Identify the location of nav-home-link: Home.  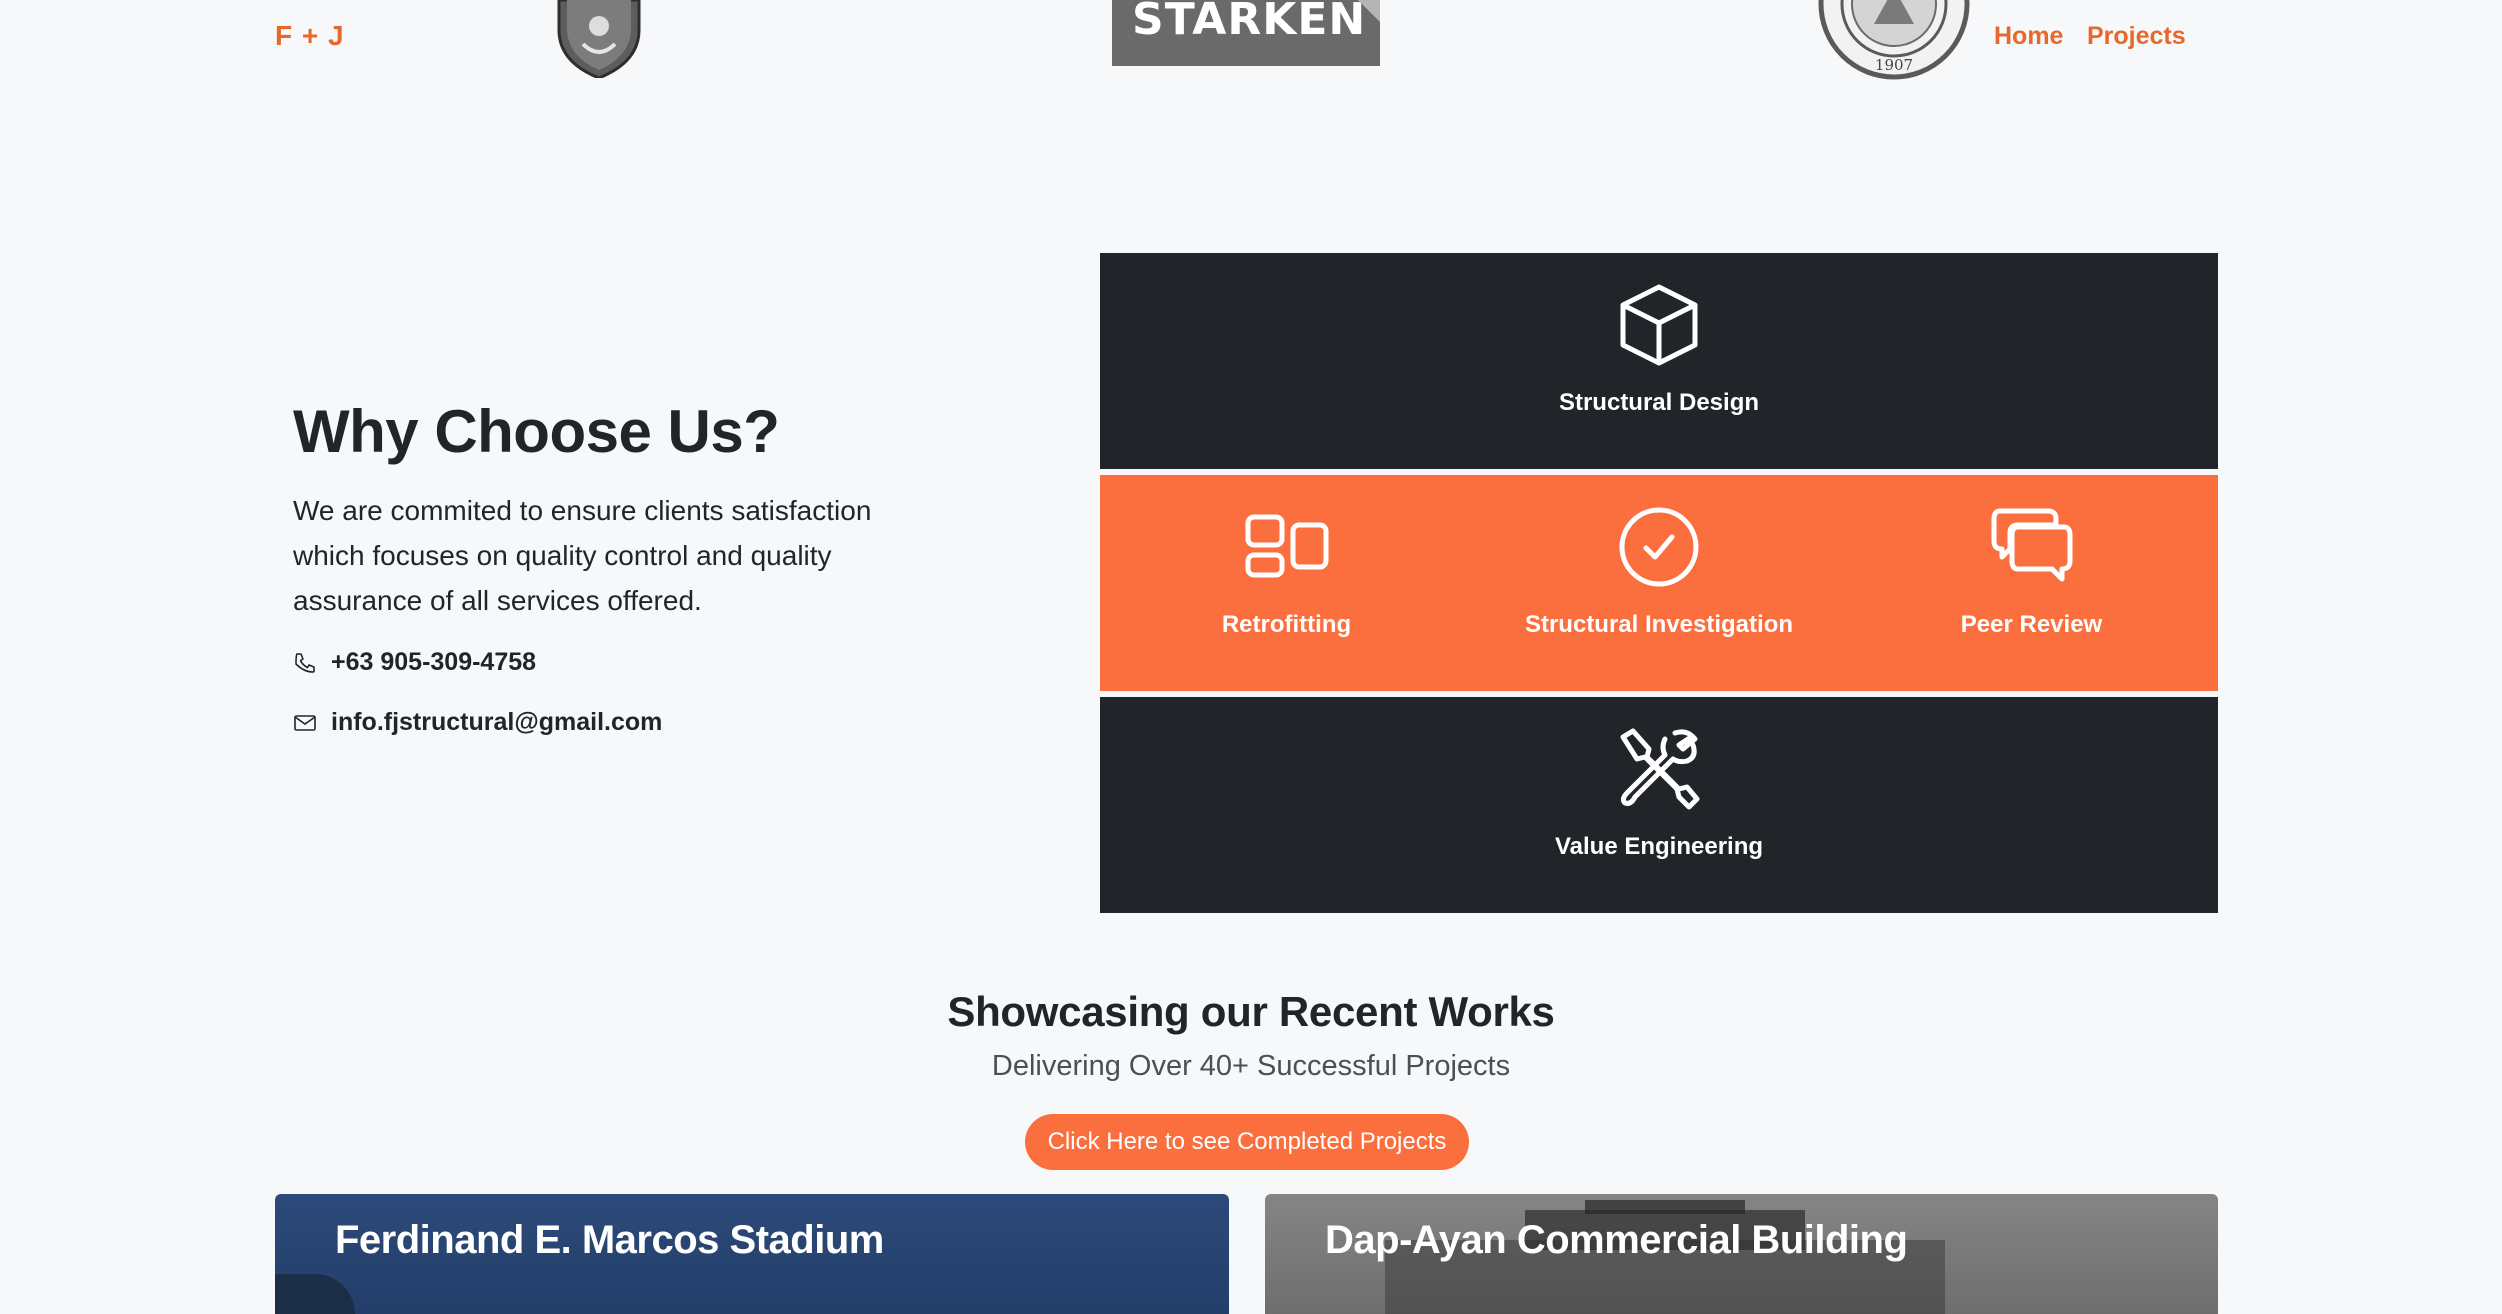
(2028, 36).